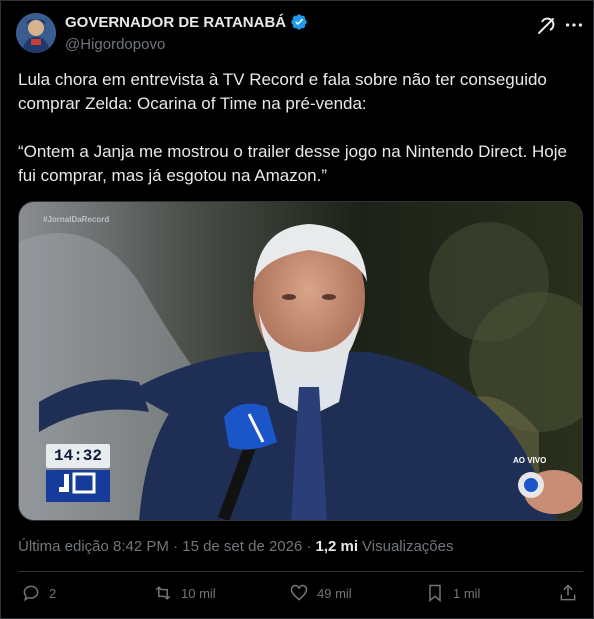 This screenshot has height=619, width=594. What do you see at coordinates (408, 546) in the screenshot?
I see `views-label: Visualizações` at bounding box center [408, 546].